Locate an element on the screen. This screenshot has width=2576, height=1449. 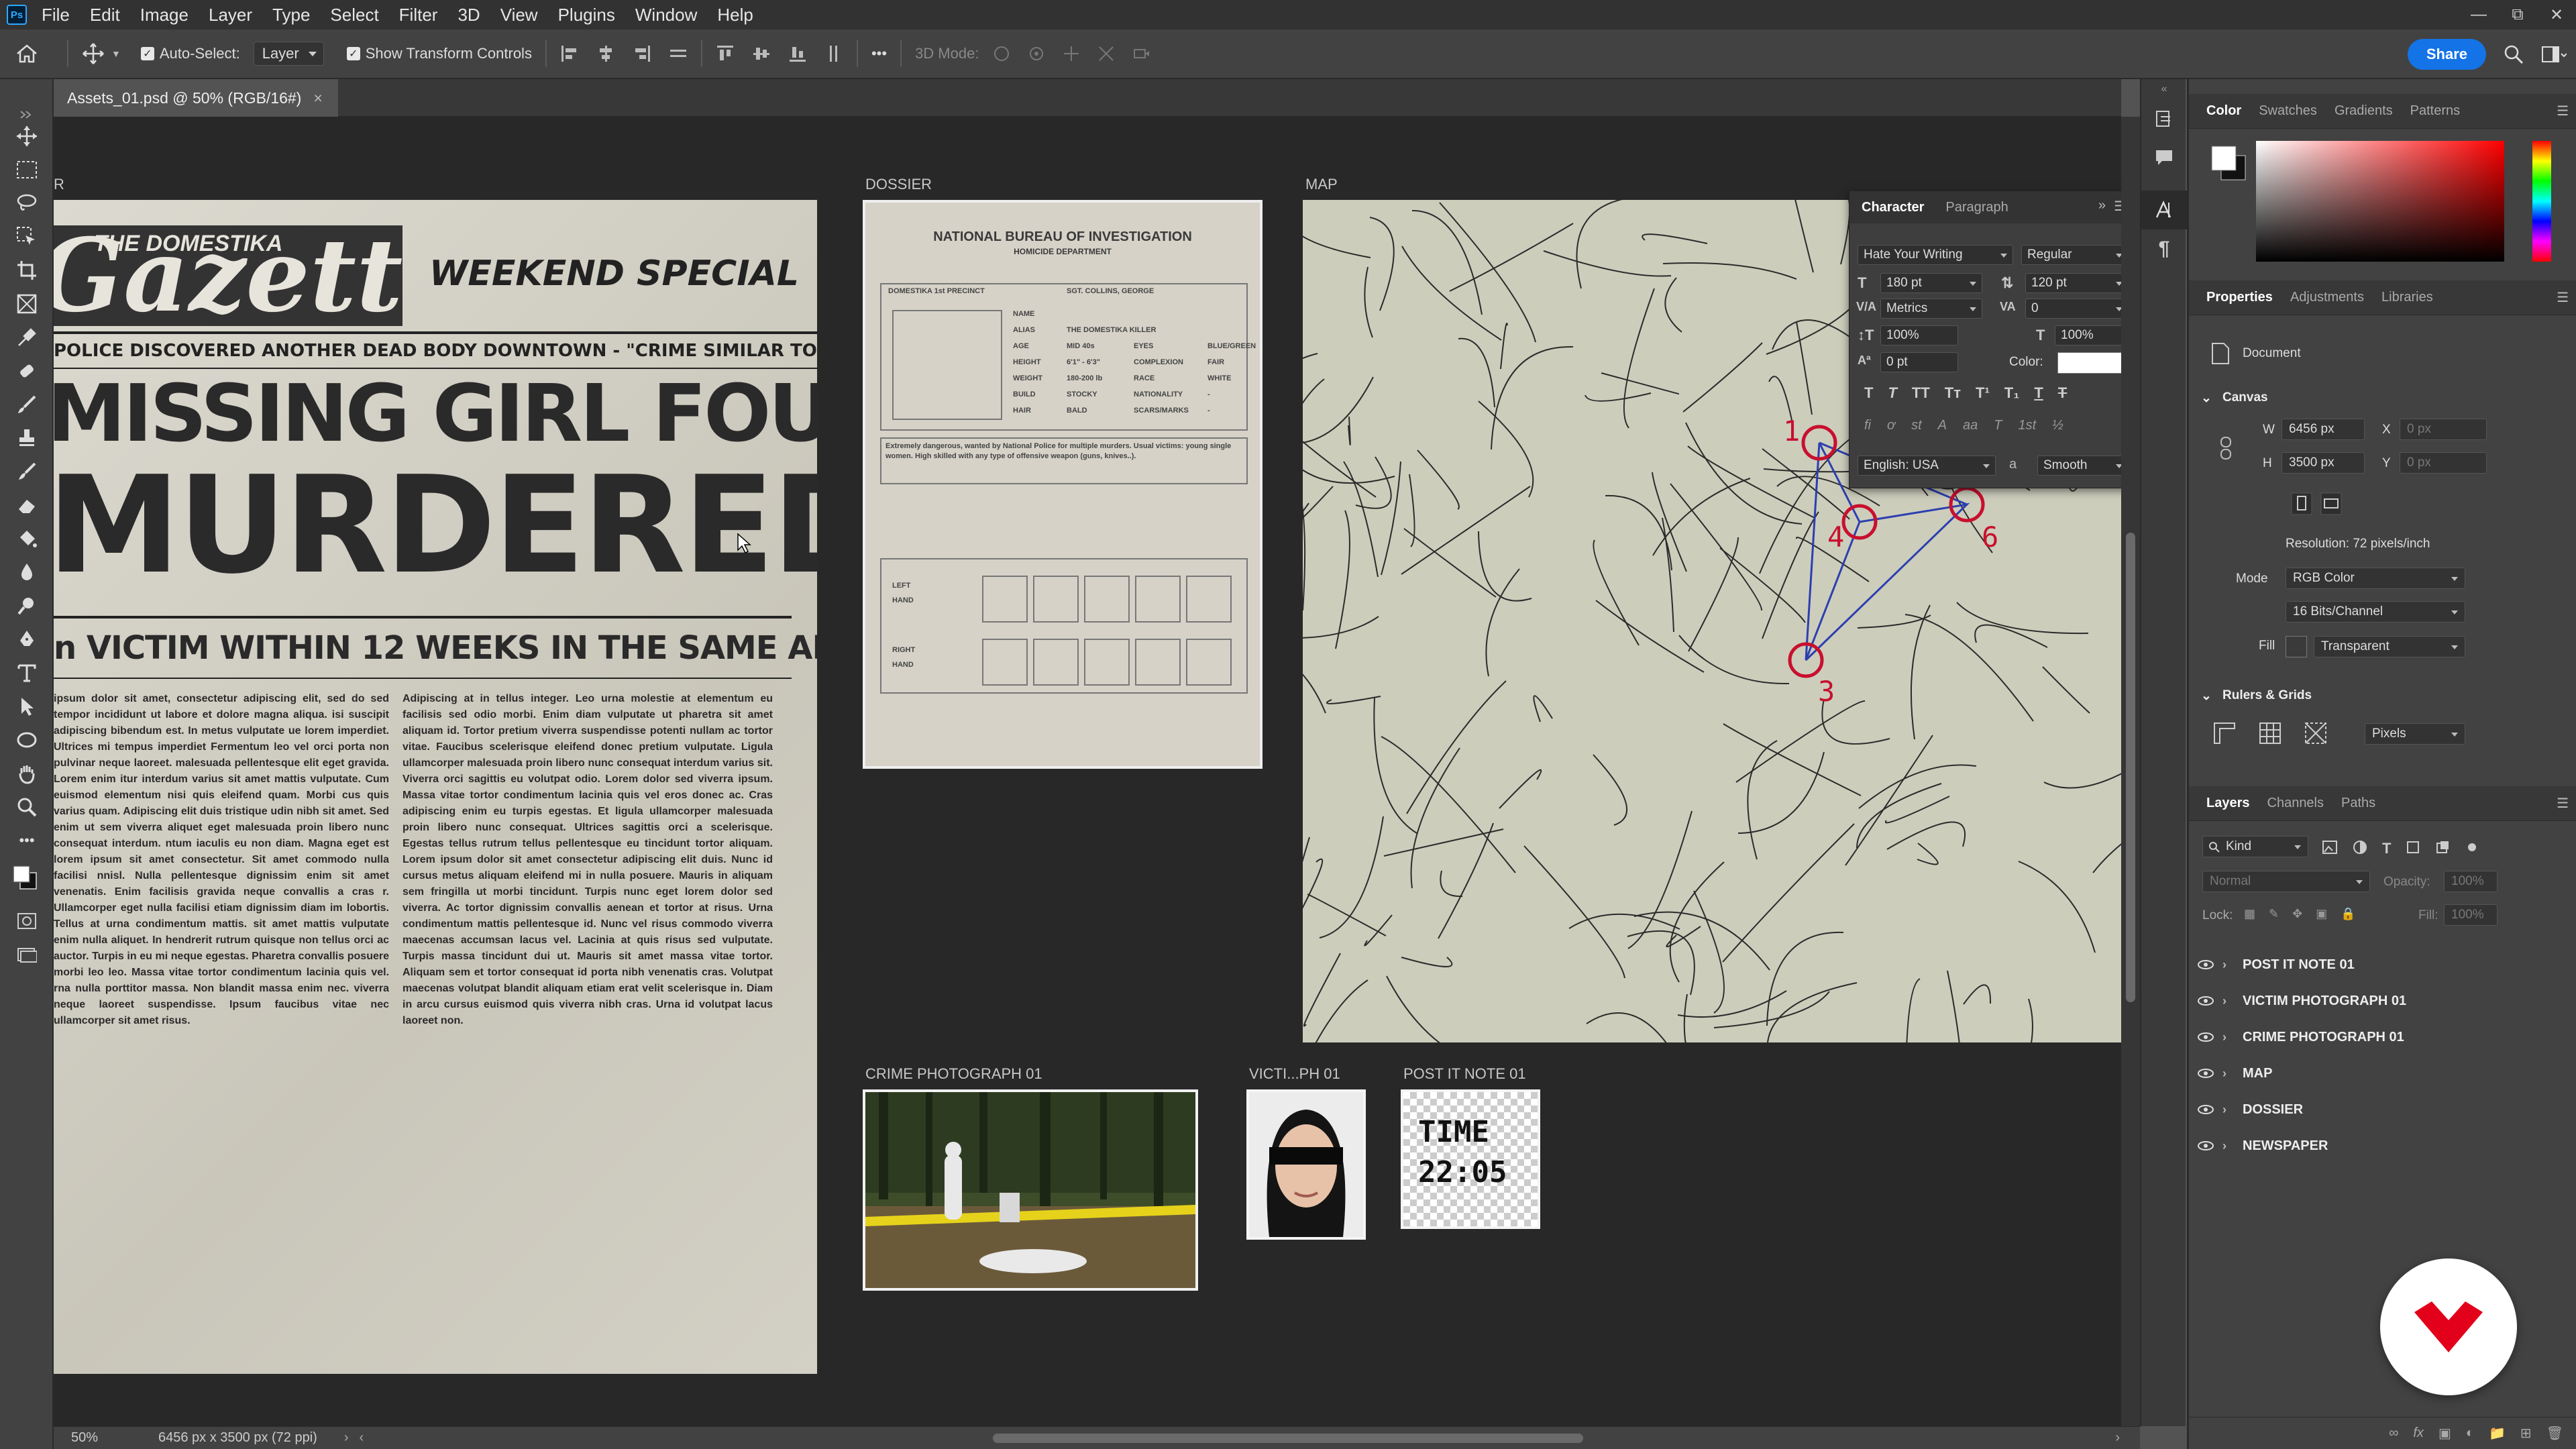
lock-artboard-icon: ▣ is located at coordinates (2321, 914).